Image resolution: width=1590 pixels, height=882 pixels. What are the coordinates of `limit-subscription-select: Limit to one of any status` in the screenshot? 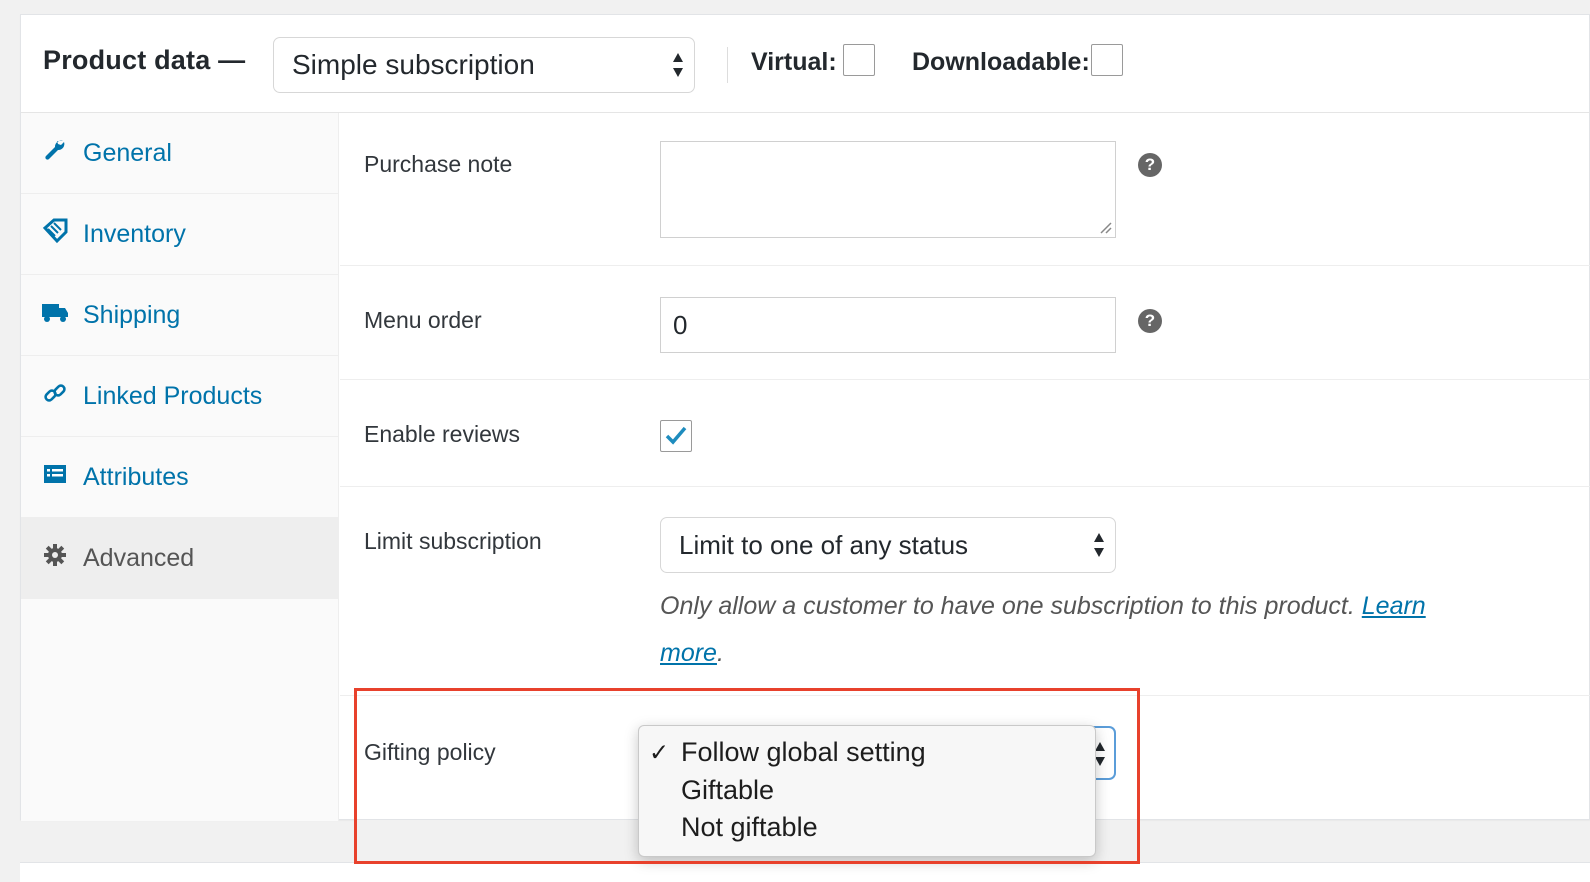 It's located at (888, 545).